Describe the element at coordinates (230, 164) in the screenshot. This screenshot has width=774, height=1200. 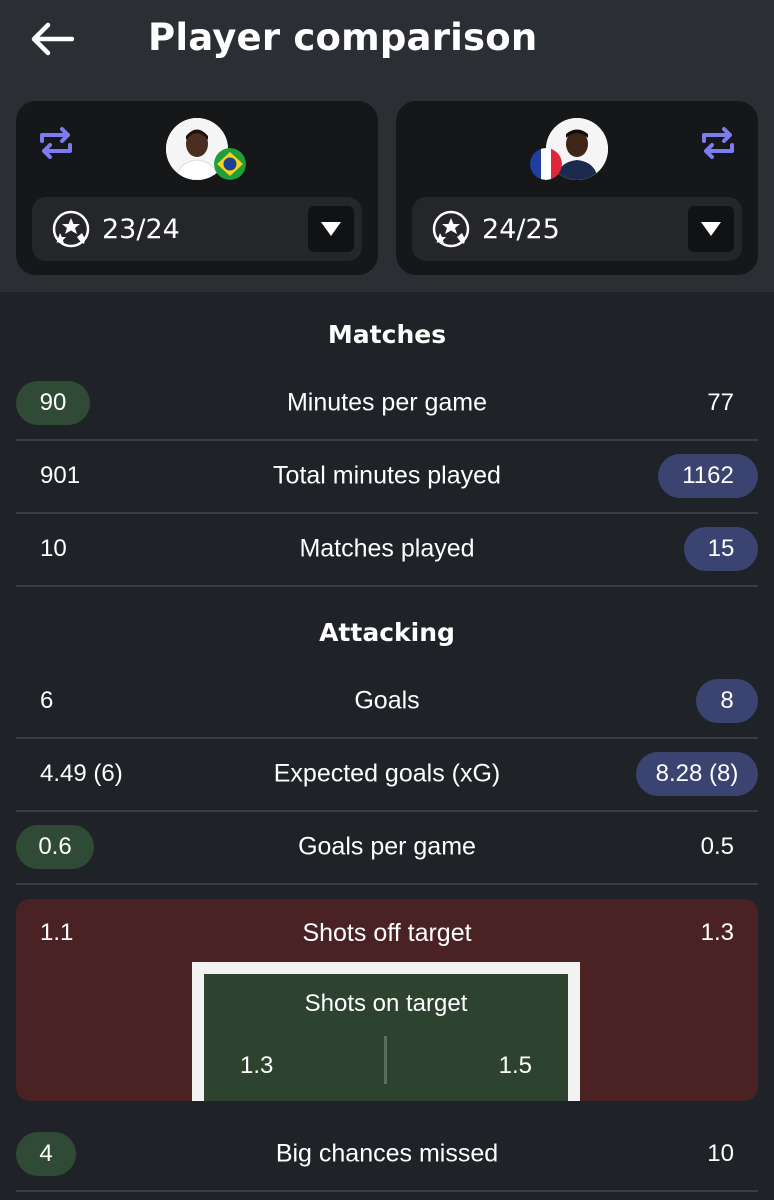
I see `brazil-flag-icon` at that location.